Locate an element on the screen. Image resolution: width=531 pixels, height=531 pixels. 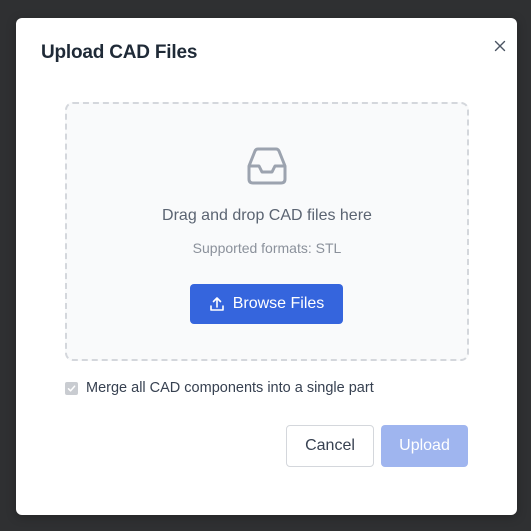
browse-files-label: Browse Files is located at coordinates (278, 303).